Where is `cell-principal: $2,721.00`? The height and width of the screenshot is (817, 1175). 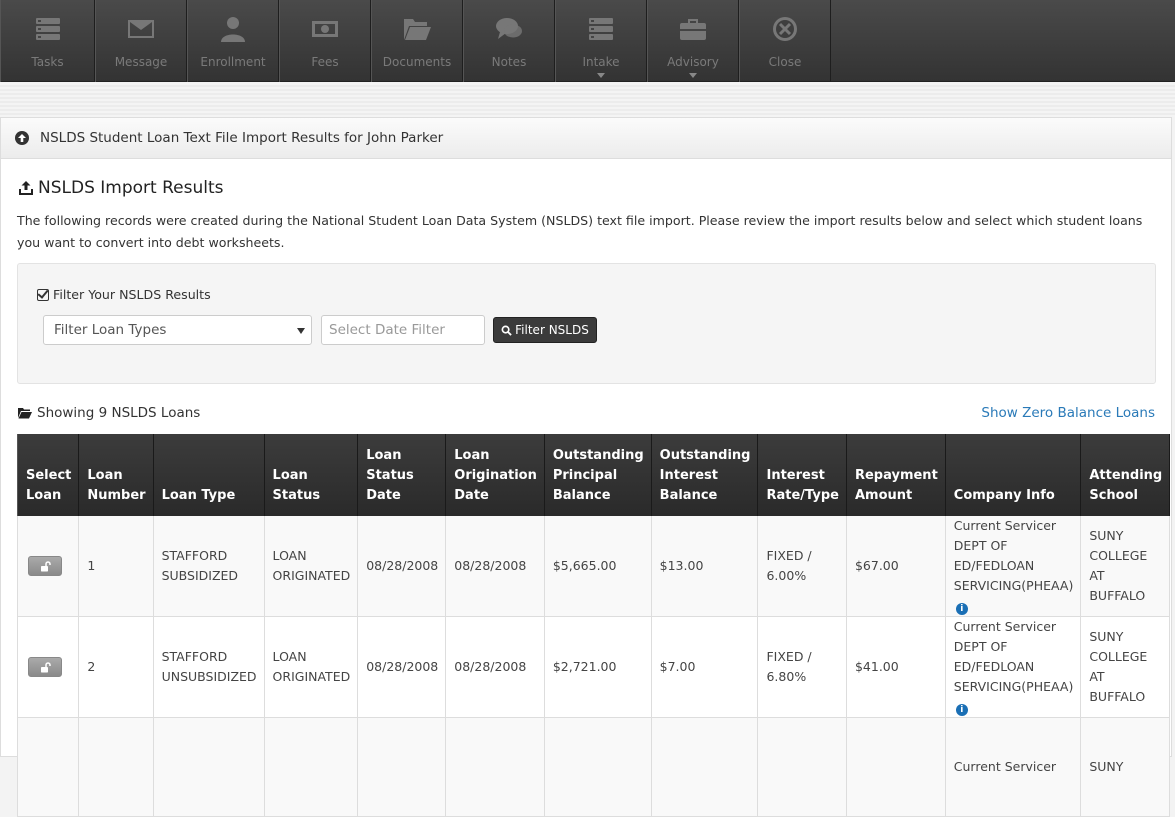
cell-principal: $2,721.00 is located at coordinates (598, 667).